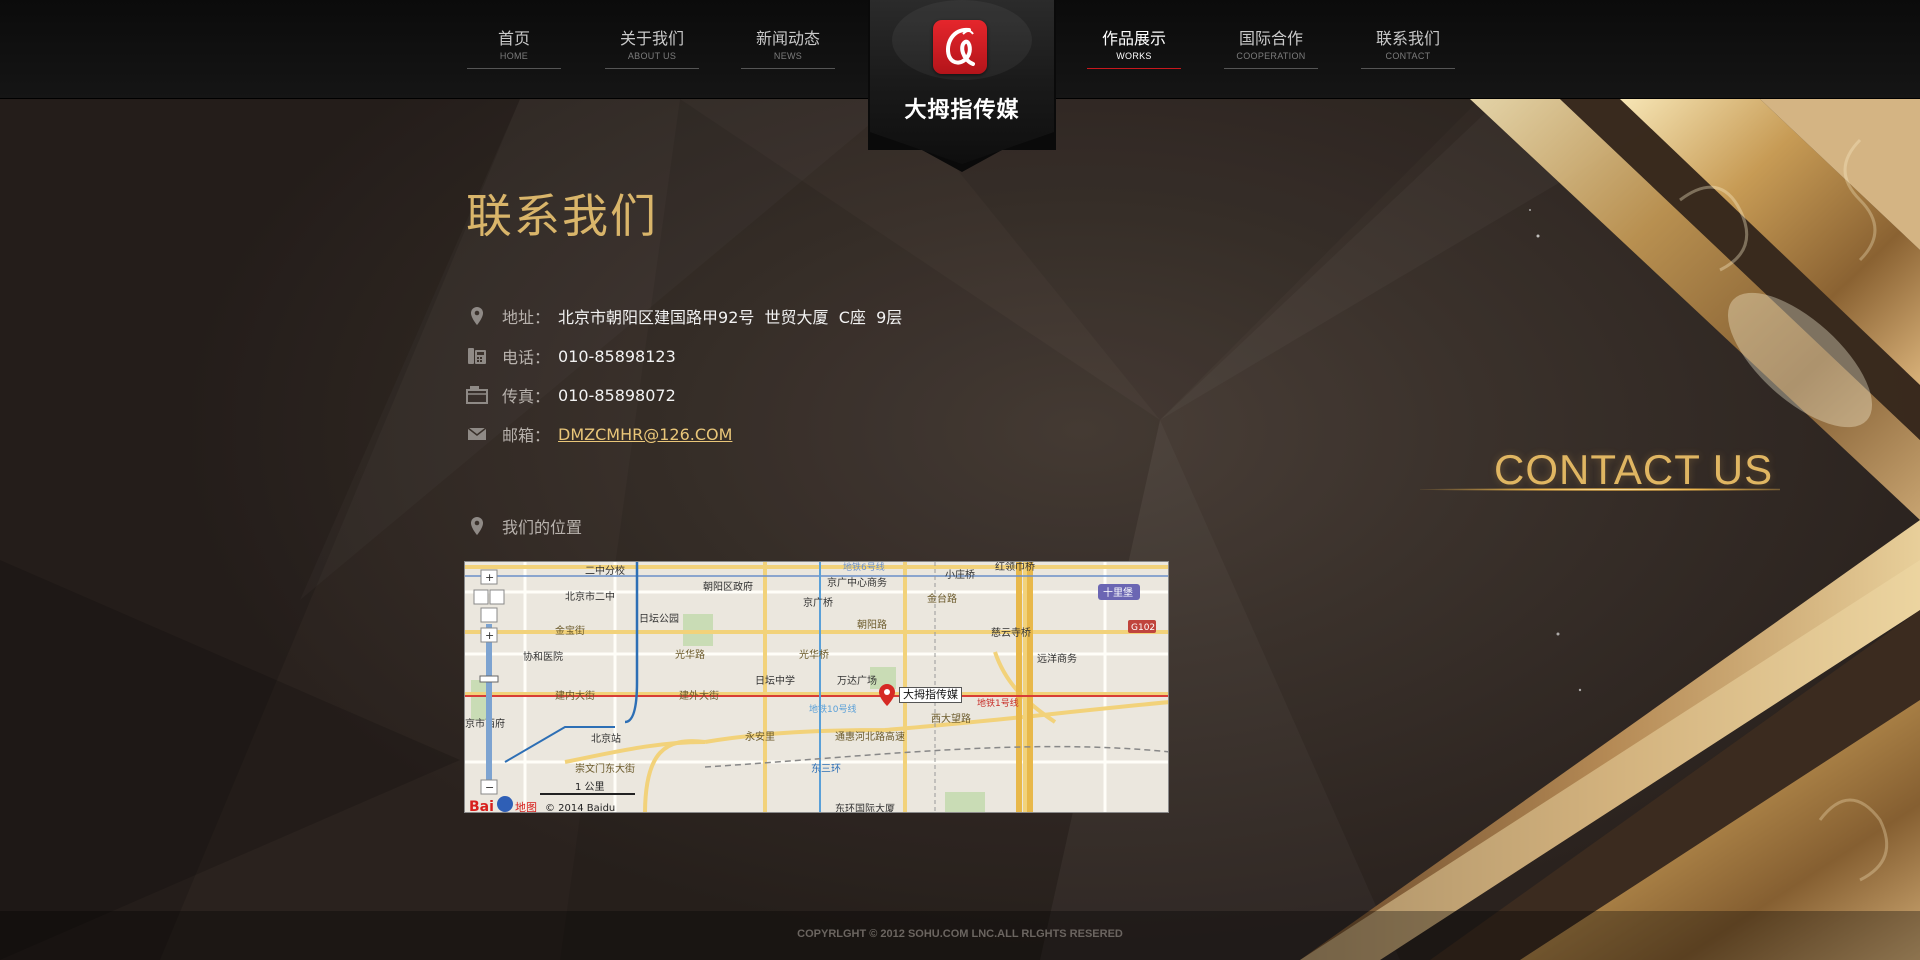 Image resolution: width=1920 pixels, height=960 pixels. Describe the element at coordinates (570, 630) in the screenshot. I see `svg-text: 金宝街` at that location.